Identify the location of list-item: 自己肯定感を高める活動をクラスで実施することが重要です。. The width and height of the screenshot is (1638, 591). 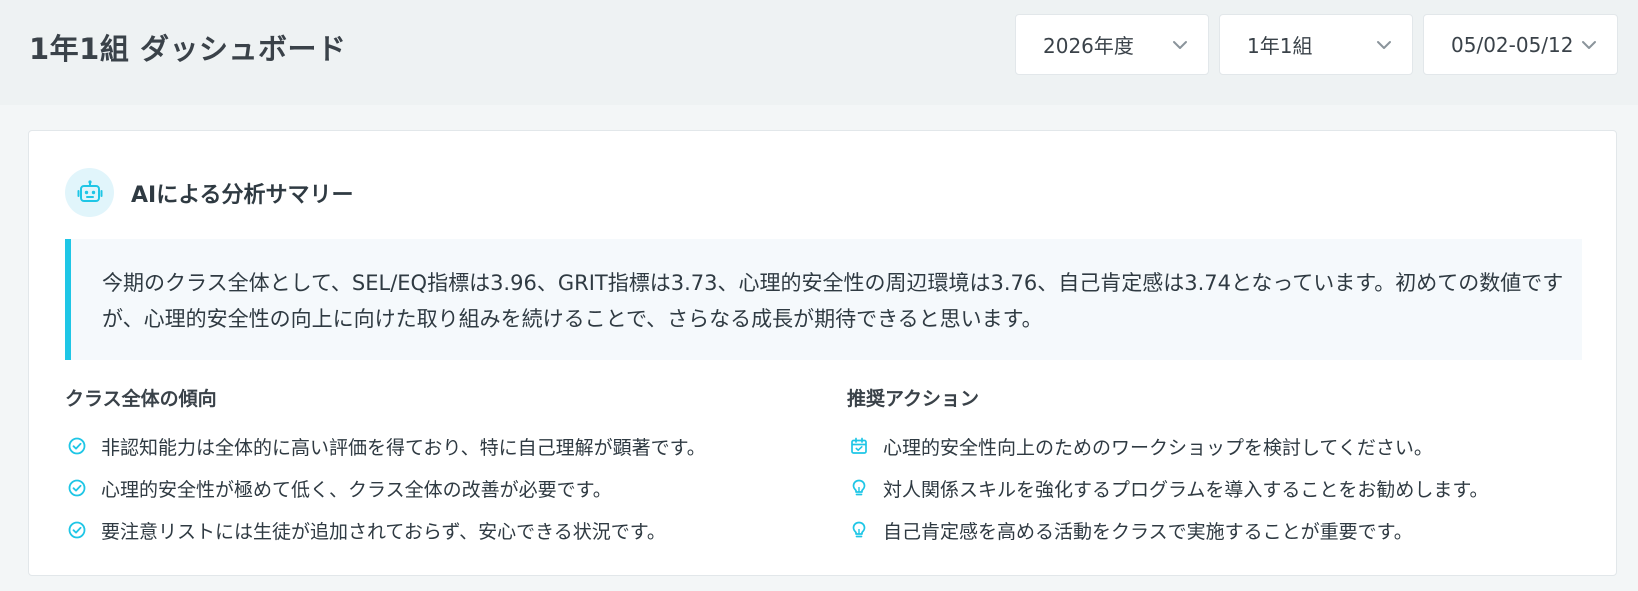
(1217, 530).